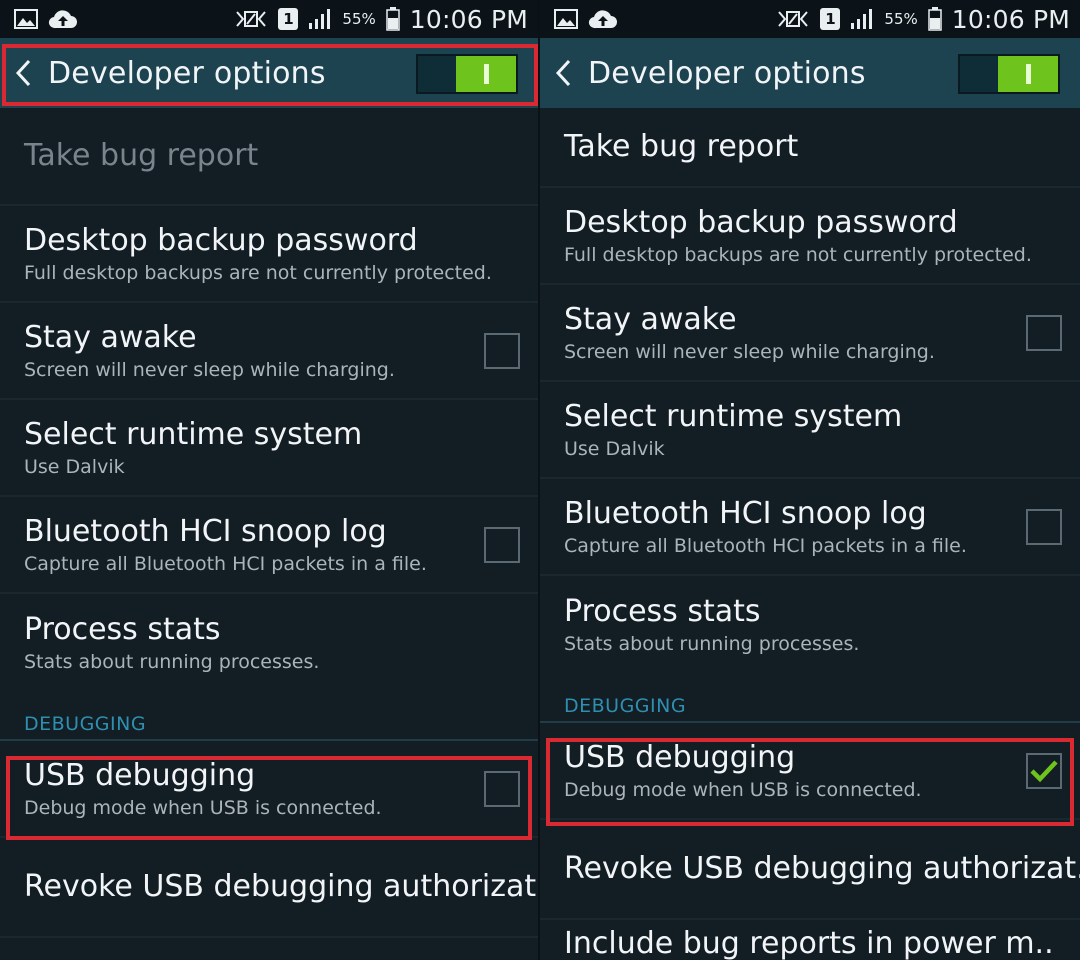 The width and height of the screenshot is (1080, 960). I want to click on checkmark-icon, so click(1044, 770).